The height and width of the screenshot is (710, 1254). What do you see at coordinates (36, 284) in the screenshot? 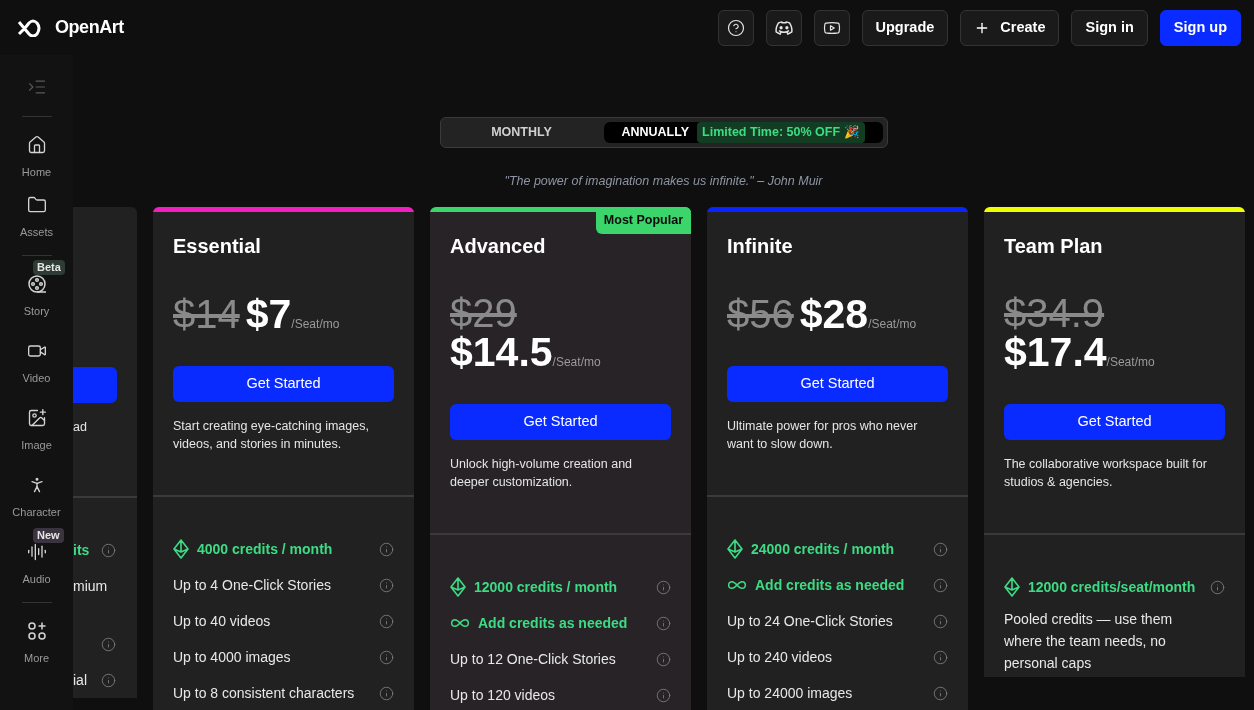
I see `film-reel-icon` at bounding box center [36, 284].